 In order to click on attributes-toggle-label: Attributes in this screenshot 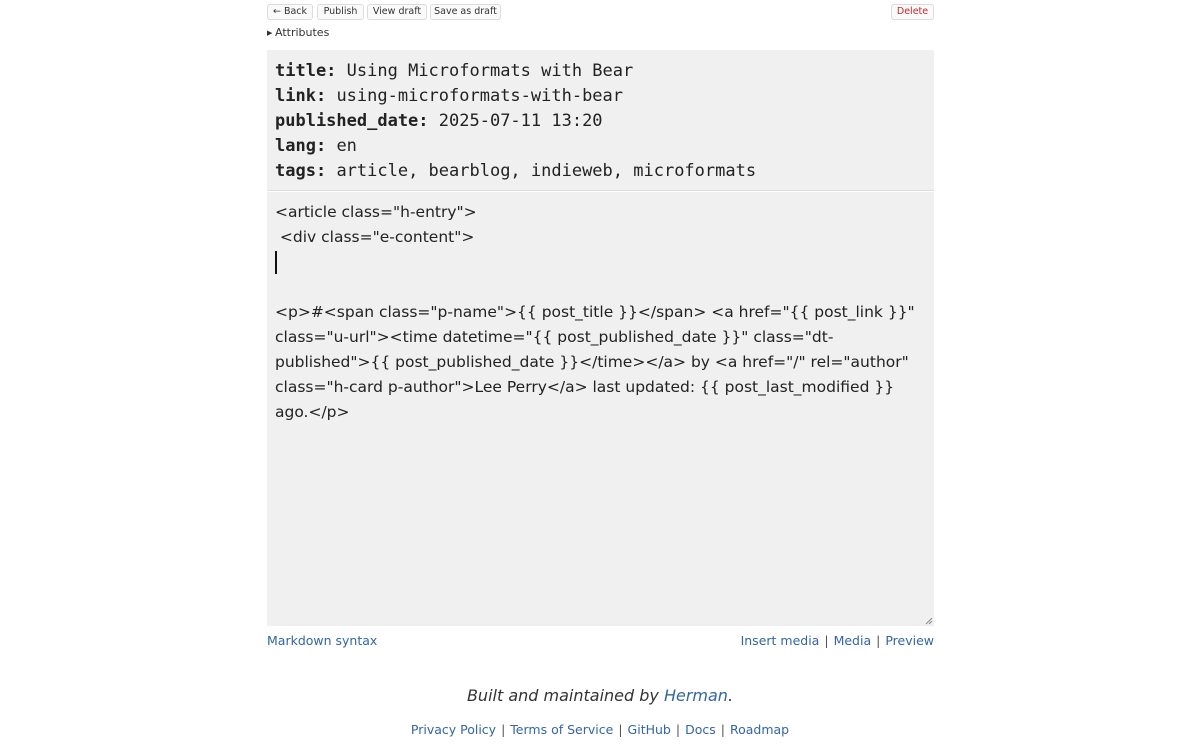, I will do `click(302, 32)`.